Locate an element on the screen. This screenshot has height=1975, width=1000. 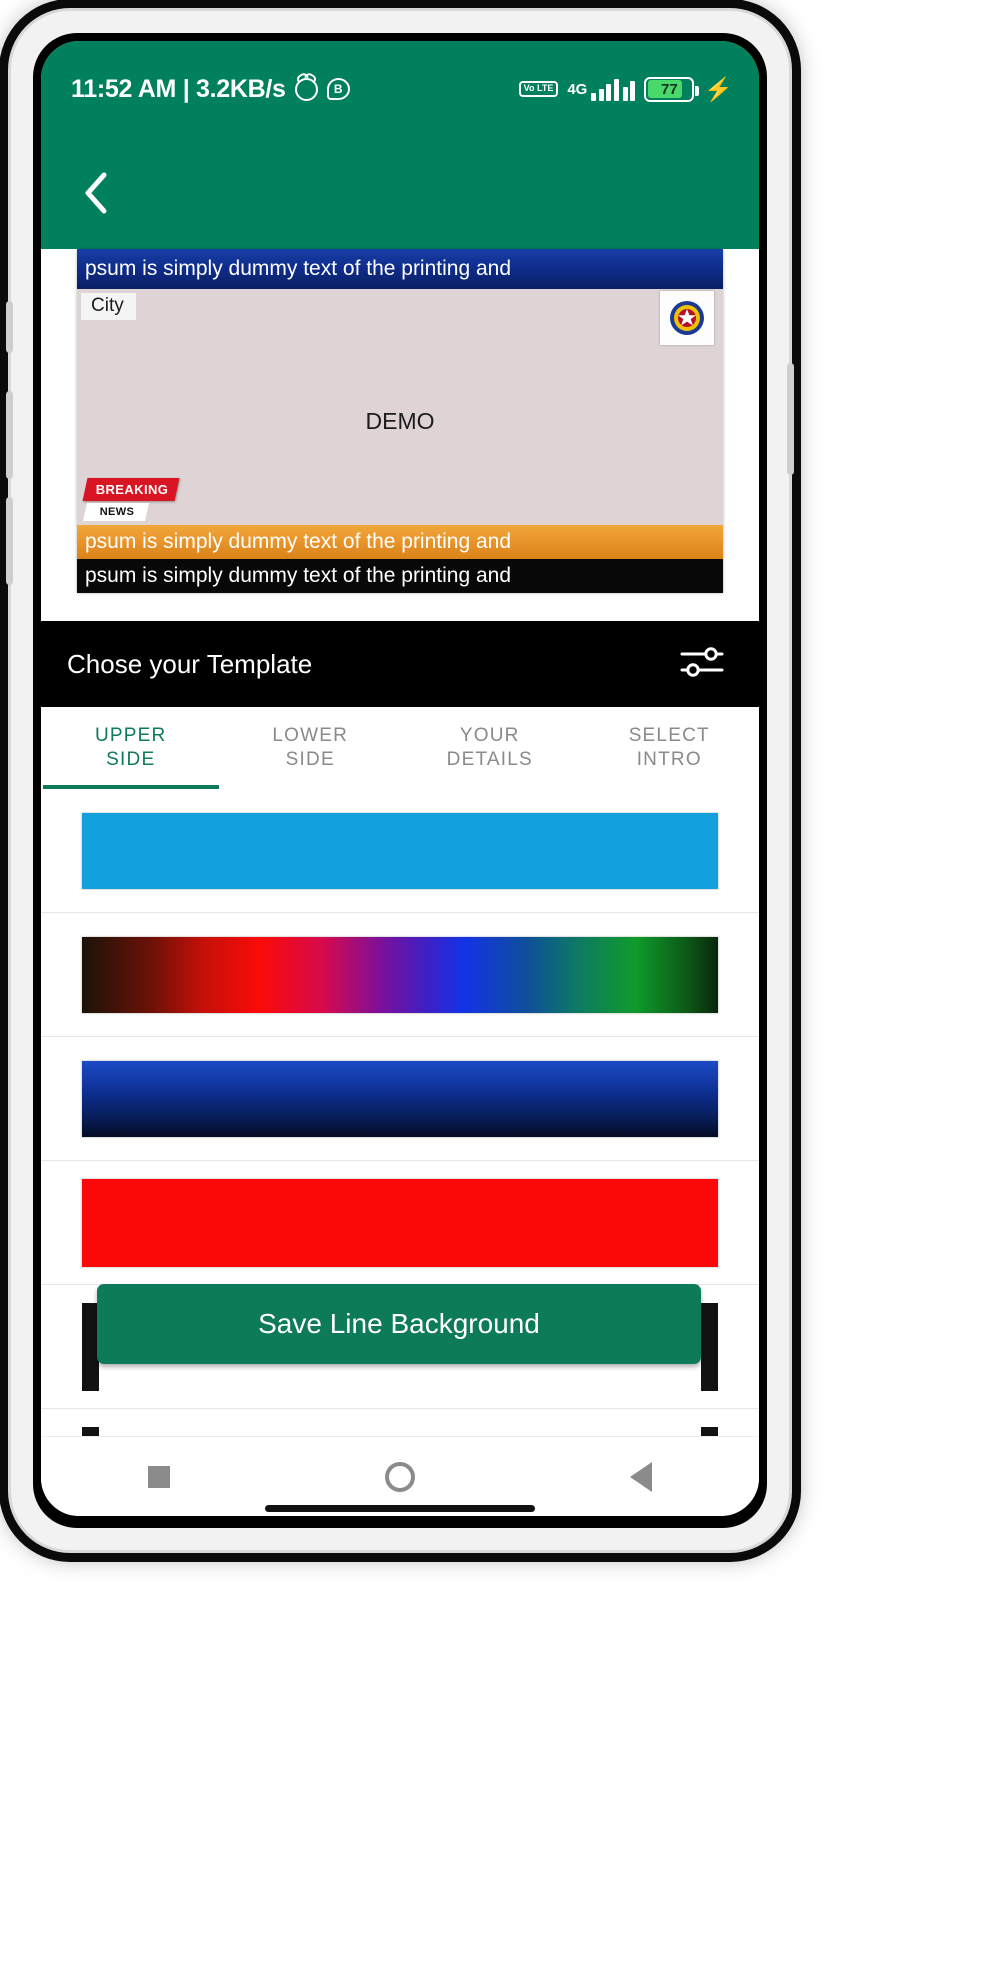
circle-home-icon is located at coordinates (399, 1476).